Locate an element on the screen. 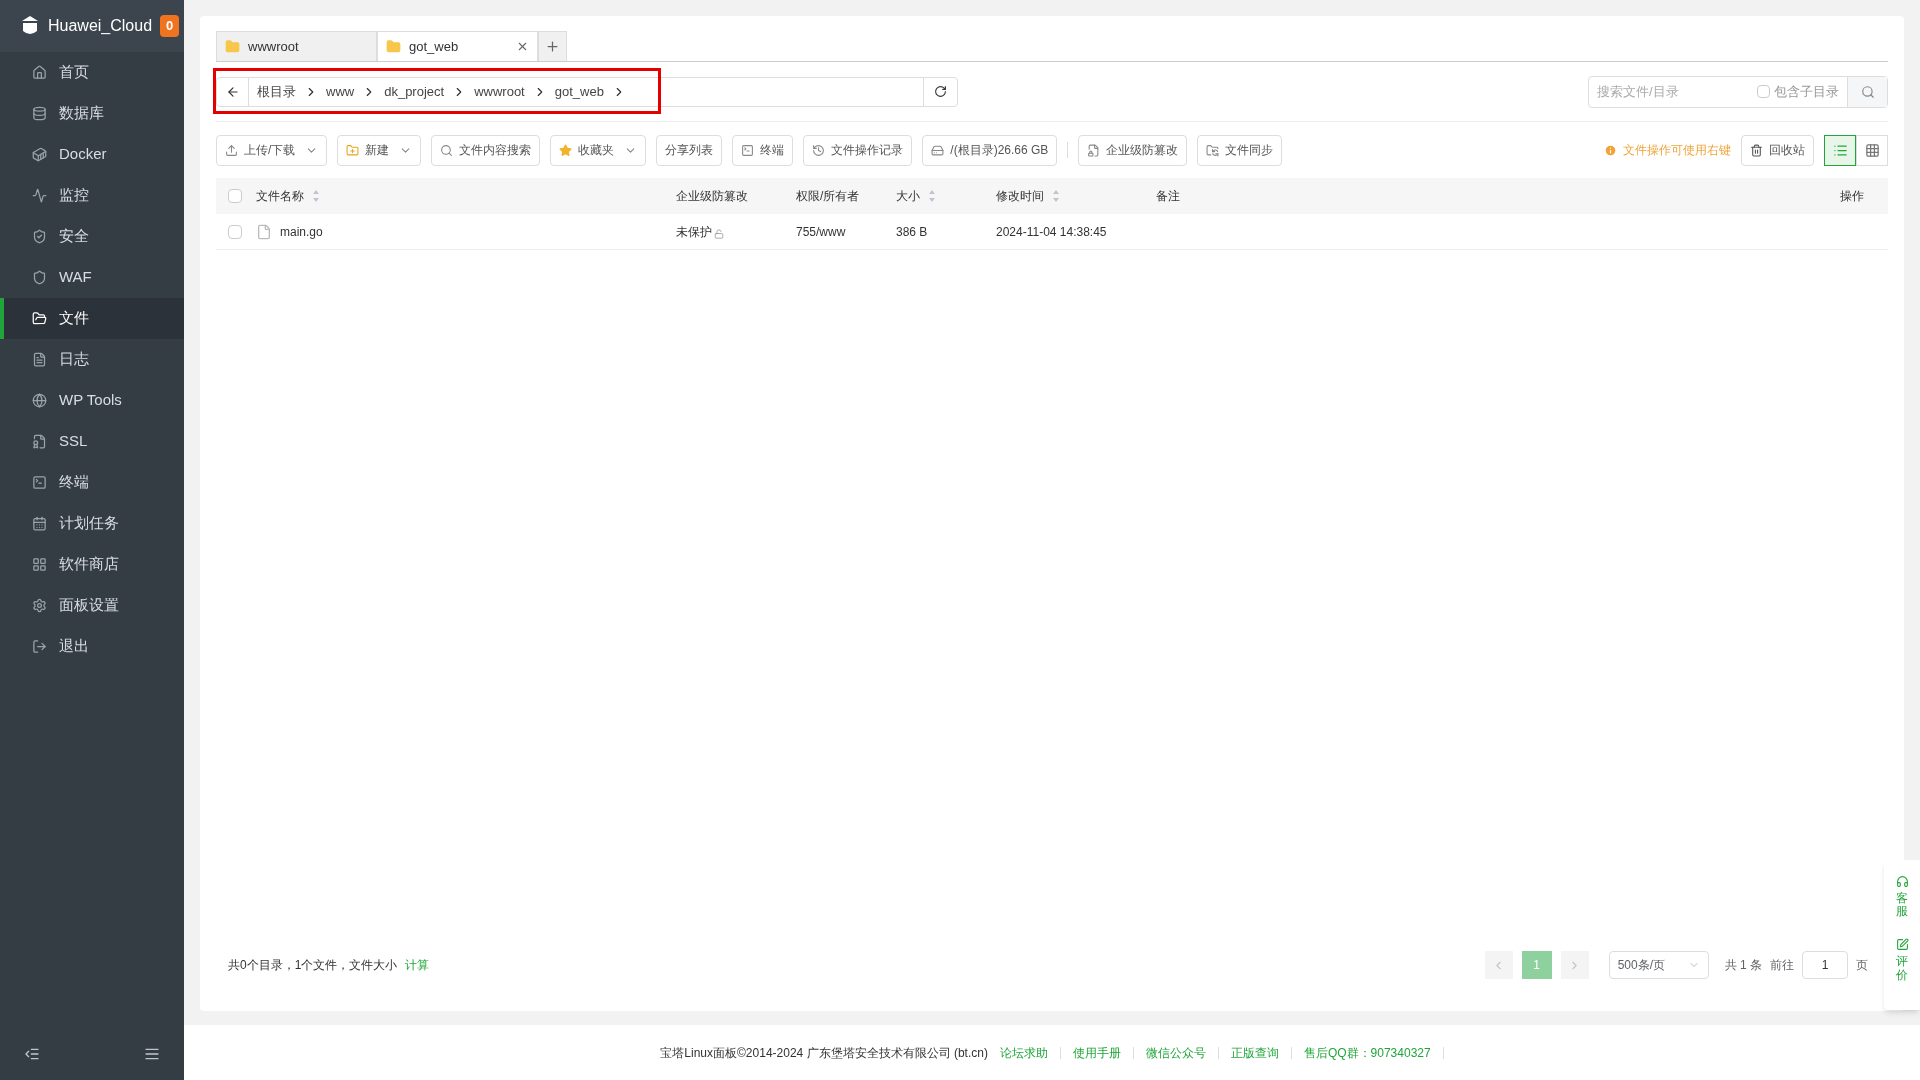 The width and height of the screenshot is (1920, 1080). sidebar-item: 首页 is located at coordinates (92, 72).